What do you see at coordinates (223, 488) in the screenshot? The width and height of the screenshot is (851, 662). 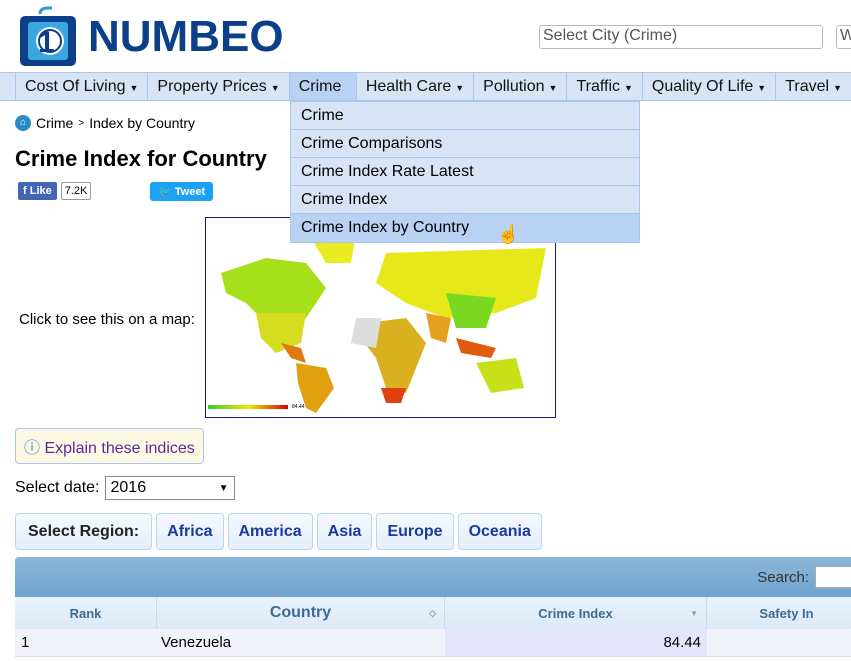 I see `dropdown-arrow-icon: ▼` at bounding box center [223, 488].